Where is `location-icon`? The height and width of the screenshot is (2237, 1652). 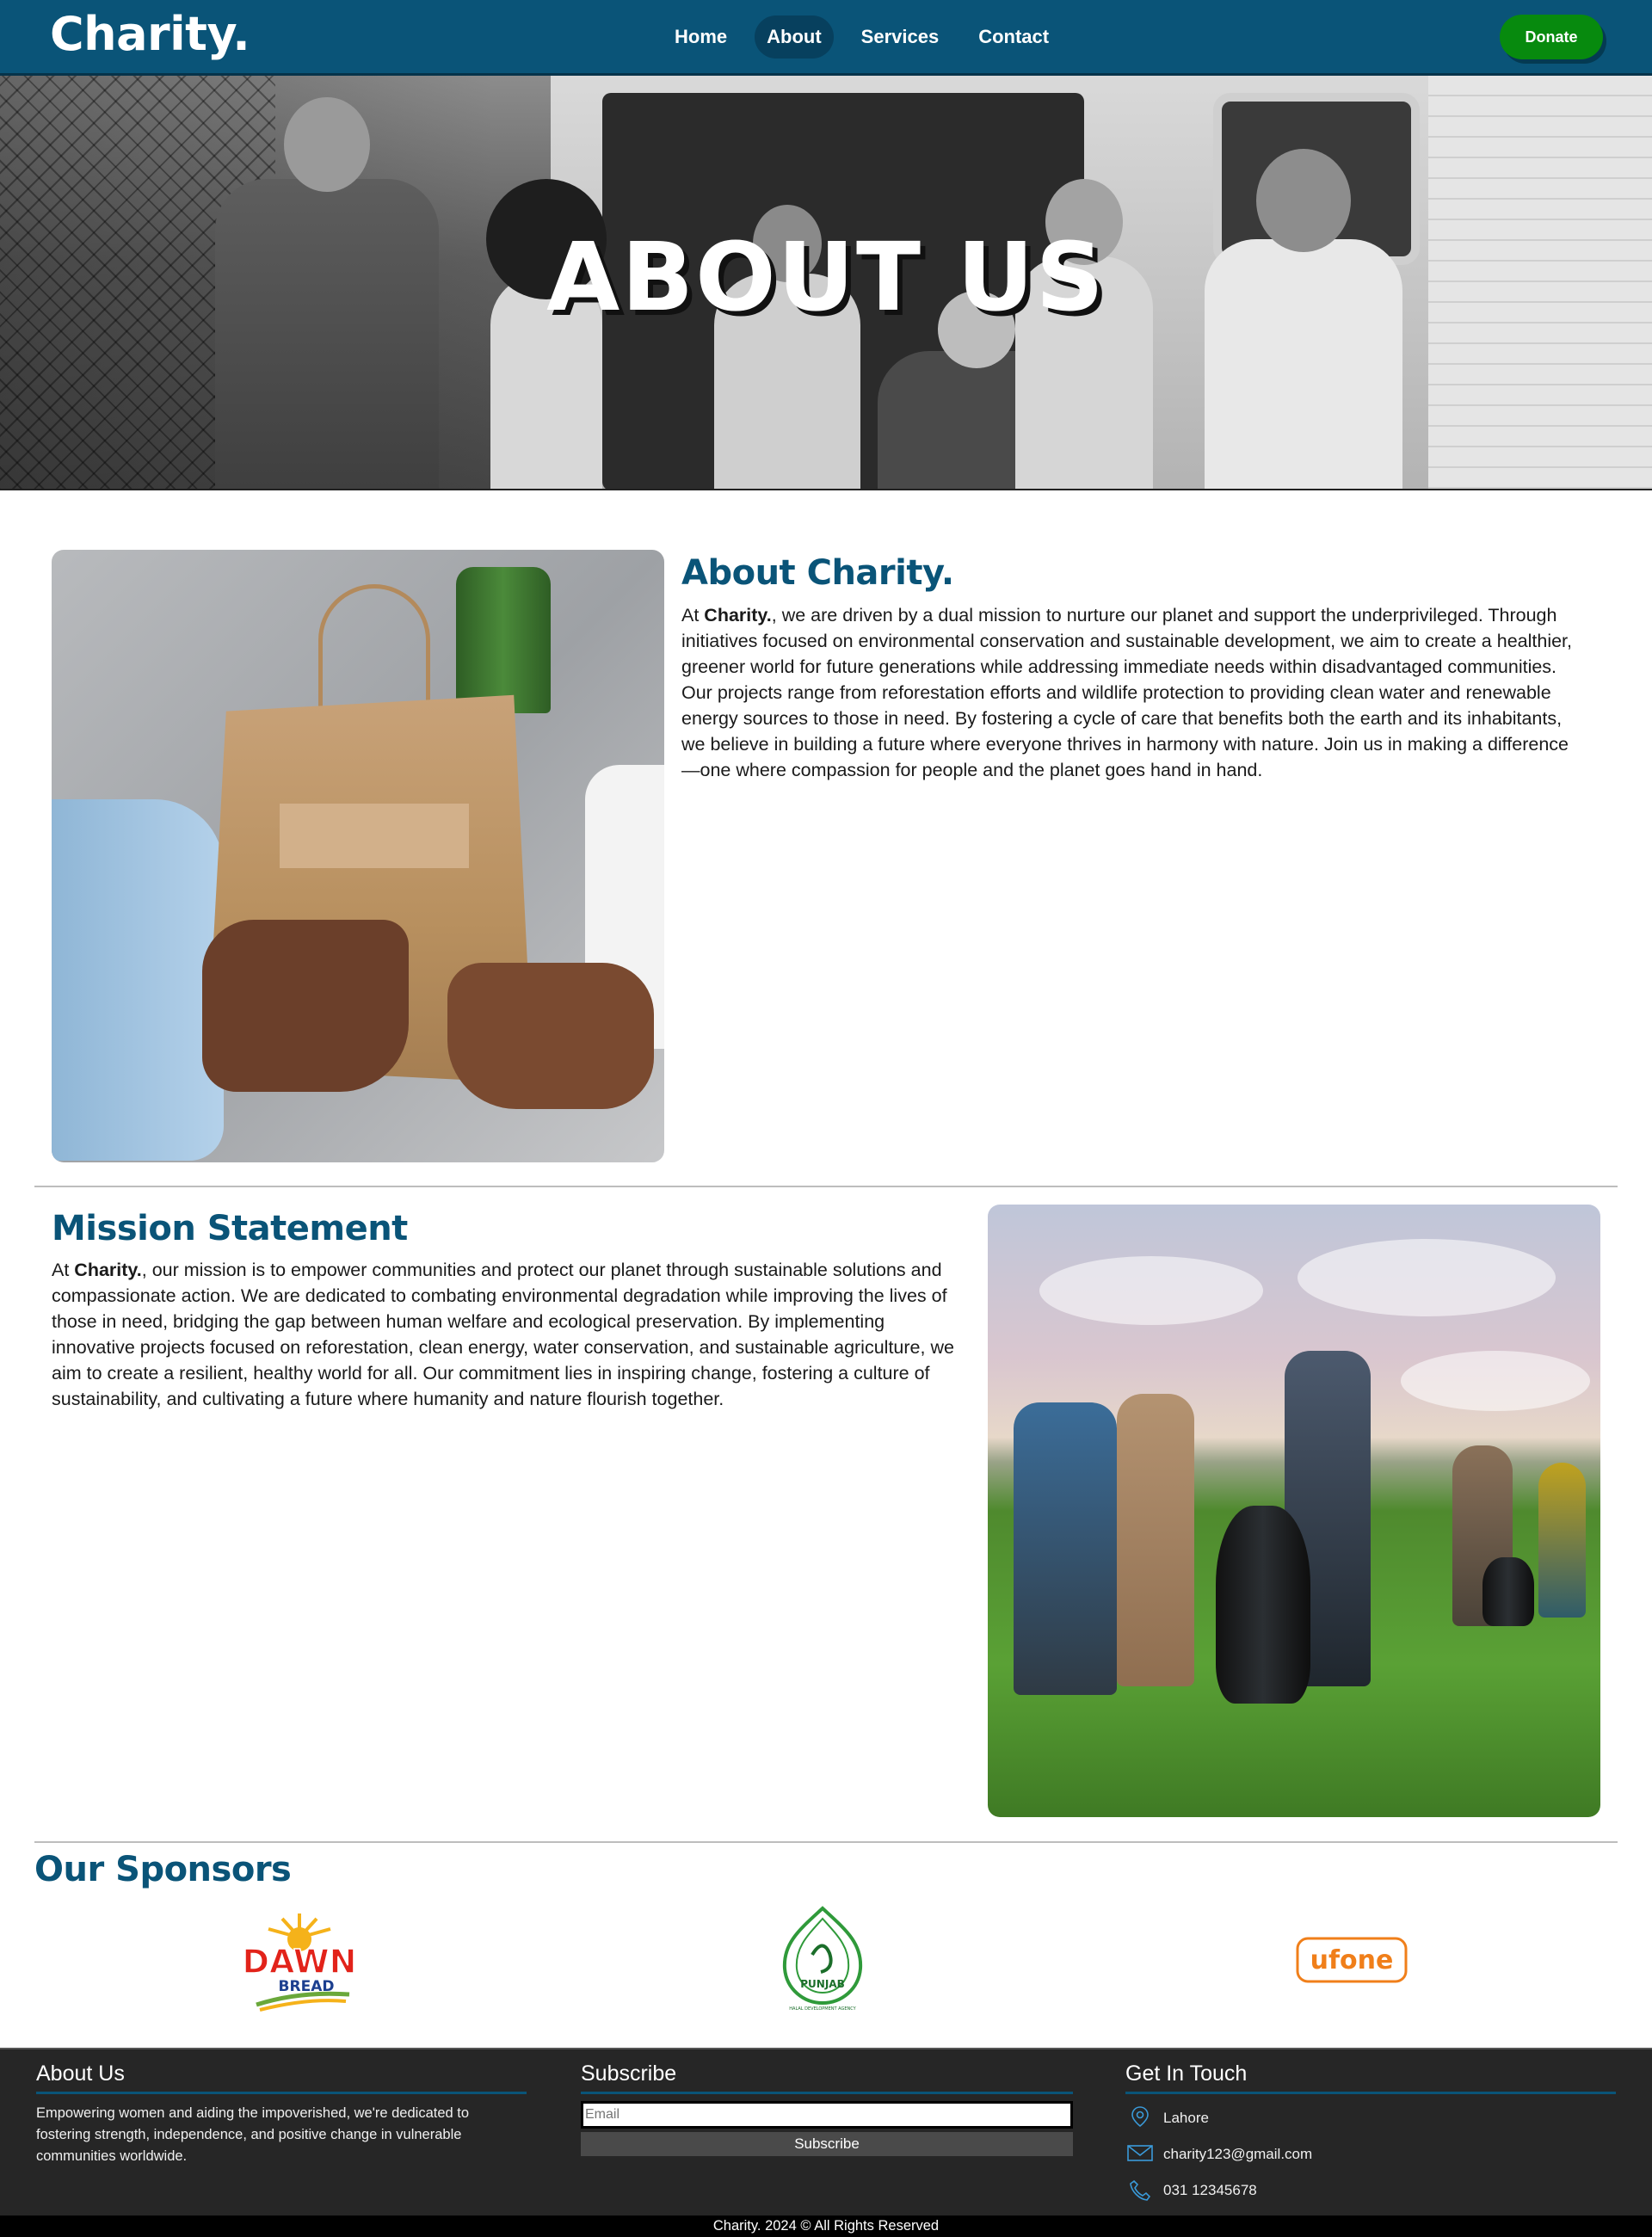 location-icon is located at coordinates (1140, 2119).